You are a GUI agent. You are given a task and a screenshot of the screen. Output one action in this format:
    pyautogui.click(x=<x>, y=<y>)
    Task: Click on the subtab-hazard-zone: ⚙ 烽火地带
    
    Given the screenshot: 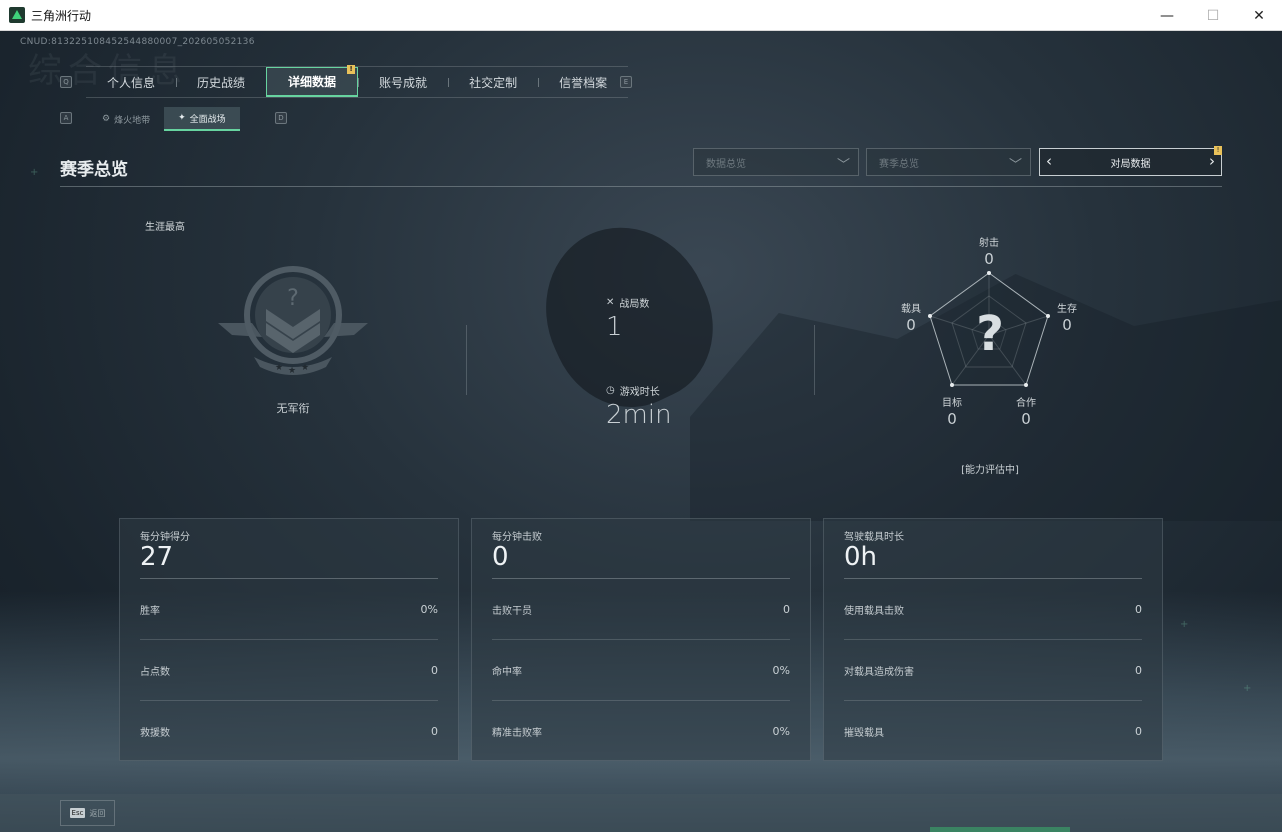 What is the action you would take?
    pyautogui.click(x=126, y=119)
    